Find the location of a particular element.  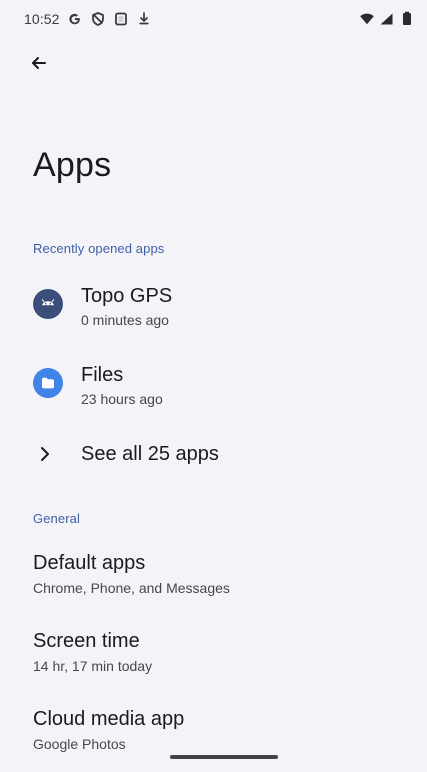

status-right is located at coordinates (387, 19).